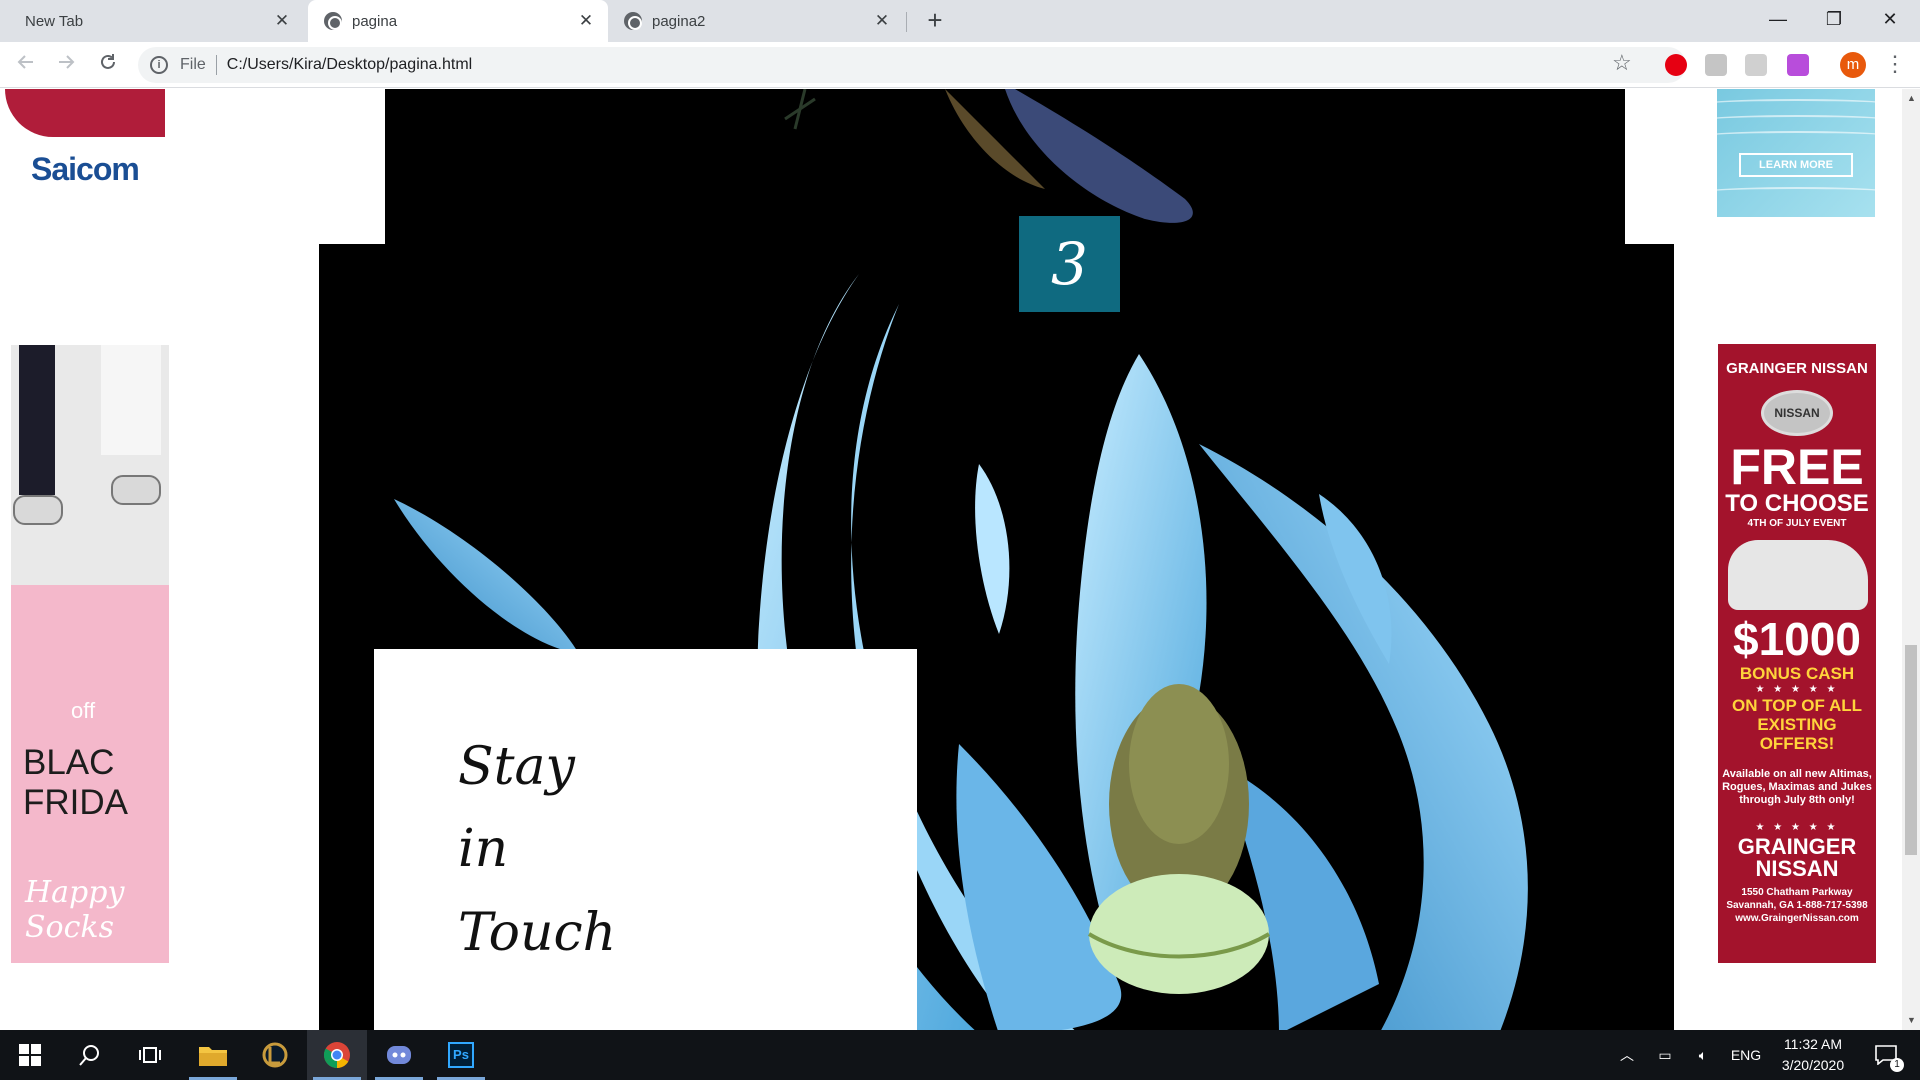 The width and height of the screenshot is (1920, 1085). I want to click on forward-arrow-icon, so click(67, 62).